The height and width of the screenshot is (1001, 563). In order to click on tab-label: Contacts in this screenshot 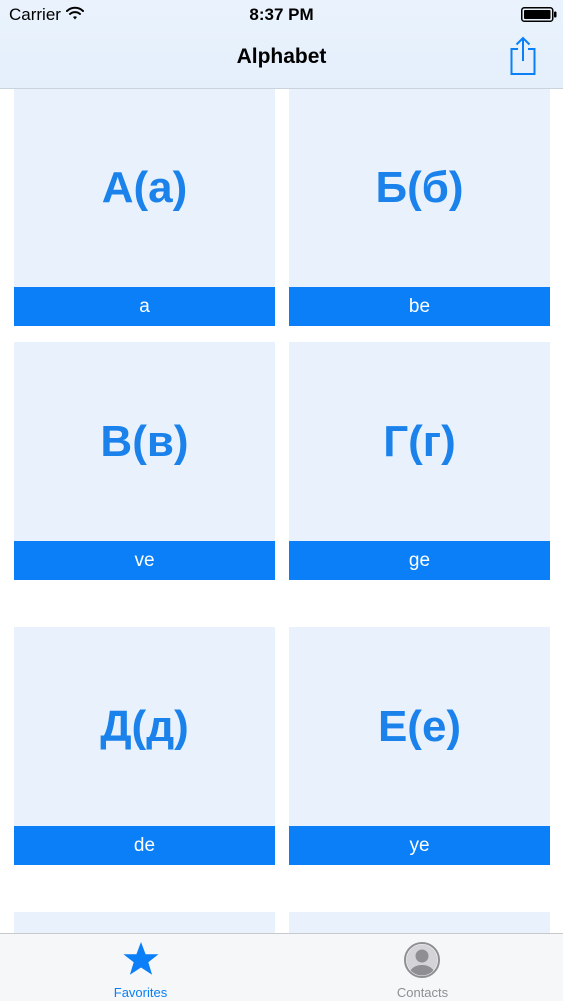, I will do `click(422, 992)`.